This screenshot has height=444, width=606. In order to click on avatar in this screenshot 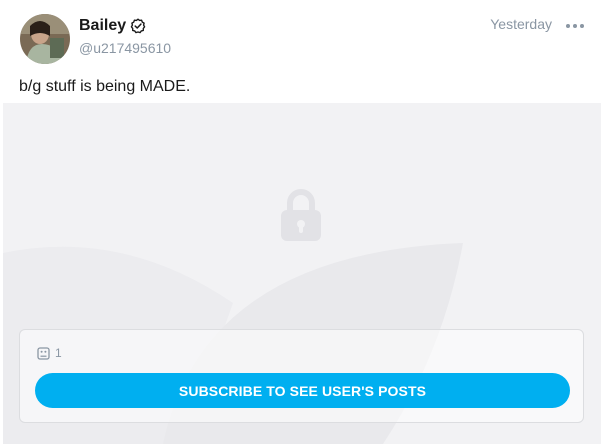, I will do `click(45, 39)`.